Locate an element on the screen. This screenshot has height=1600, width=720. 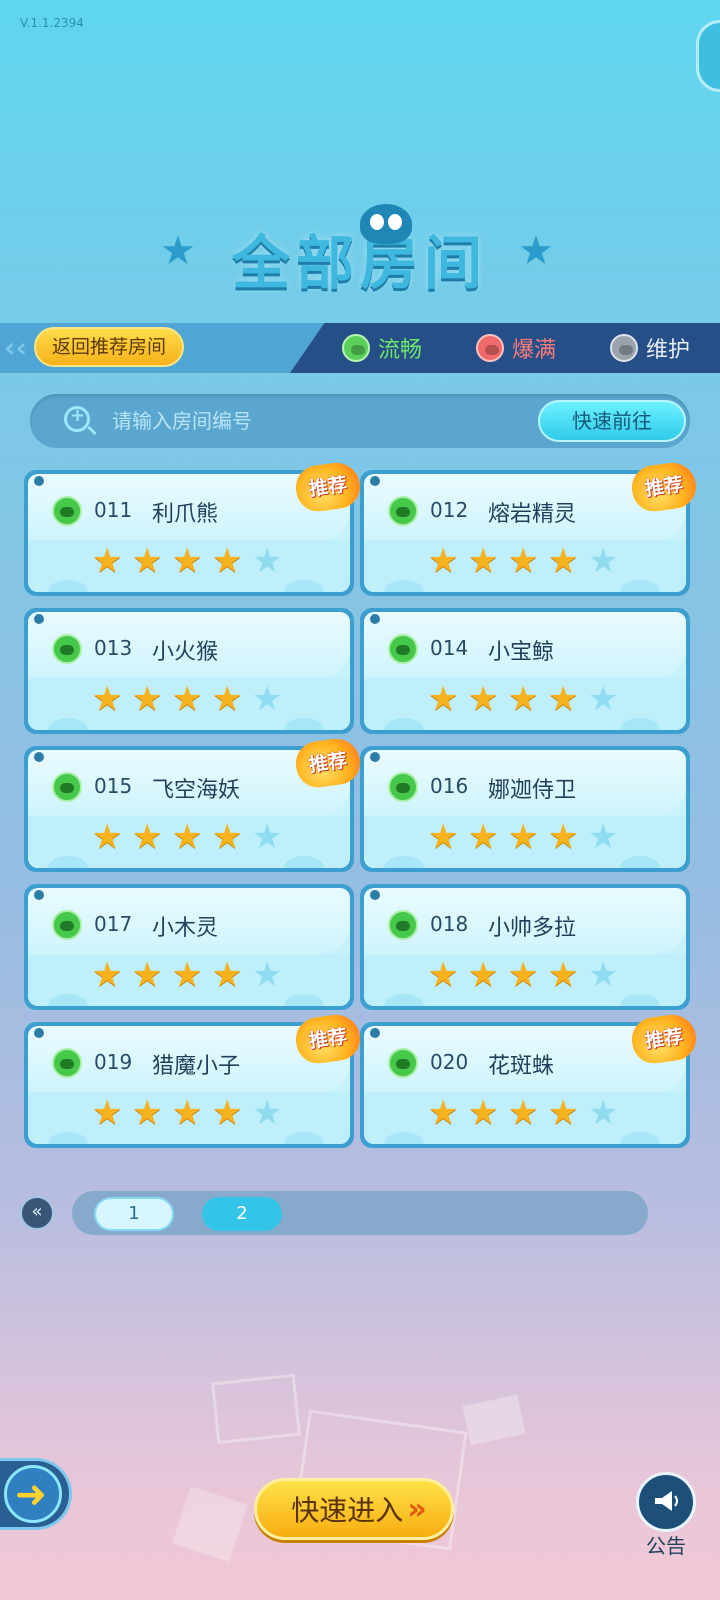
back-to-recommended-button: 返回推荐房间 is located at coordinates (109, 347).